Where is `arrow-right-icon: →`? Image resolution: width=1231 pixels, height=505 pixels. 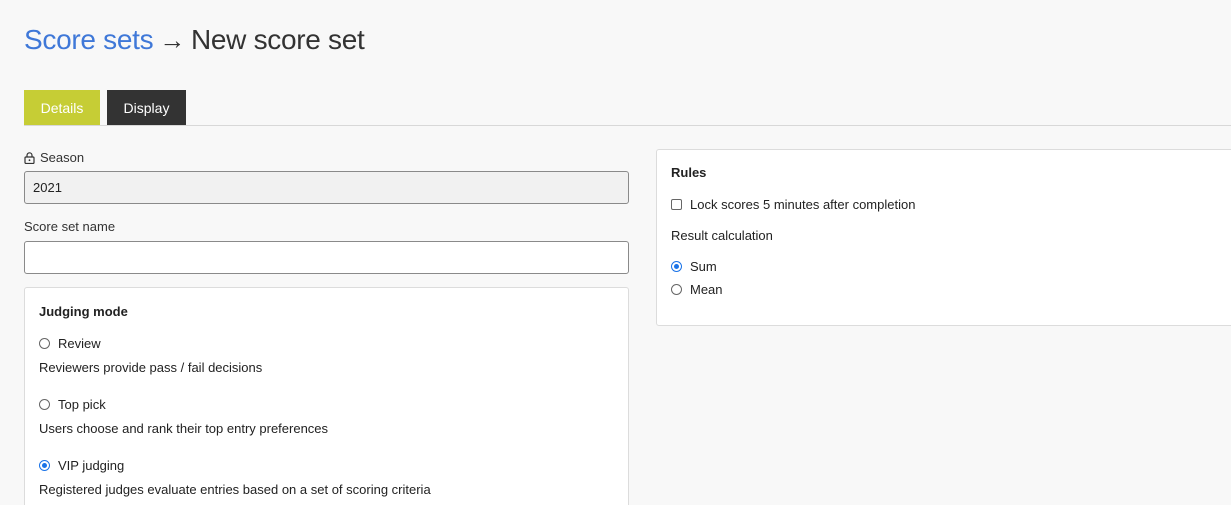 arrow-right-icon: → is located at coordinates (172, 39).